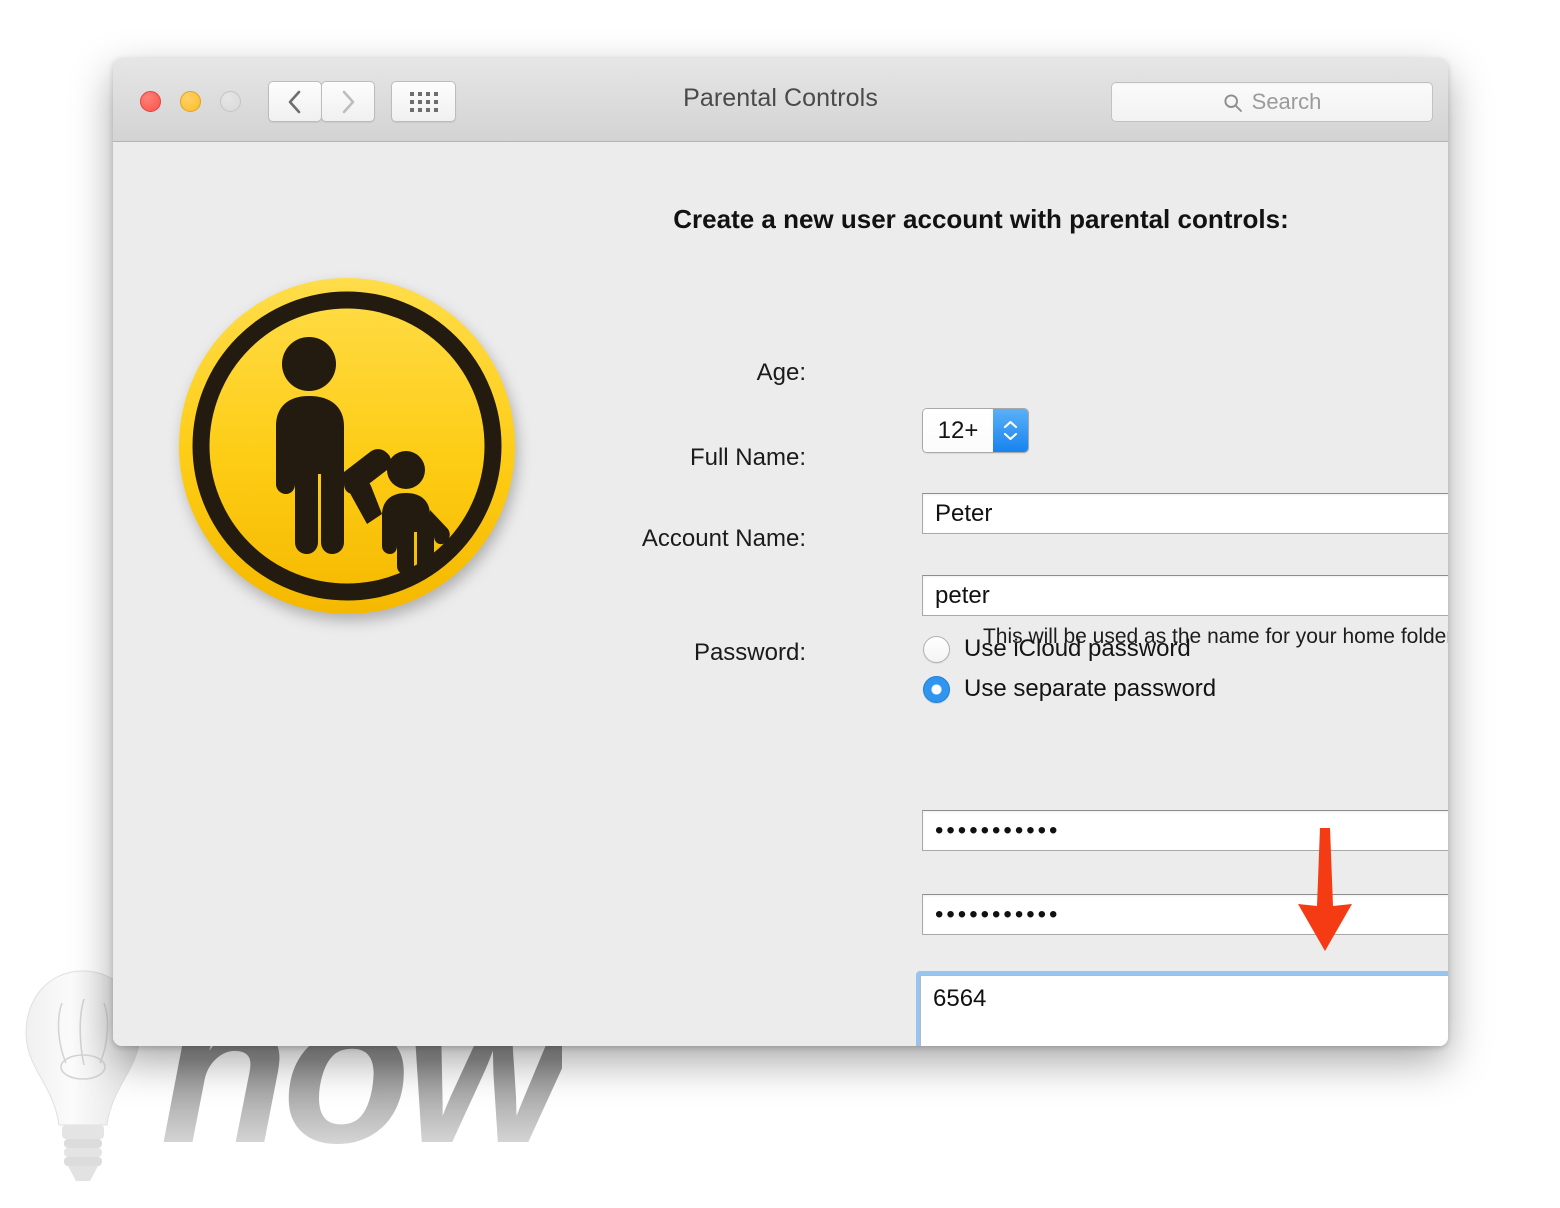 This screenshot has width=1560, height=1208. Describe the element at coordinates (958, 430) in the screenshot. I see `age-value: 12+` at that location.